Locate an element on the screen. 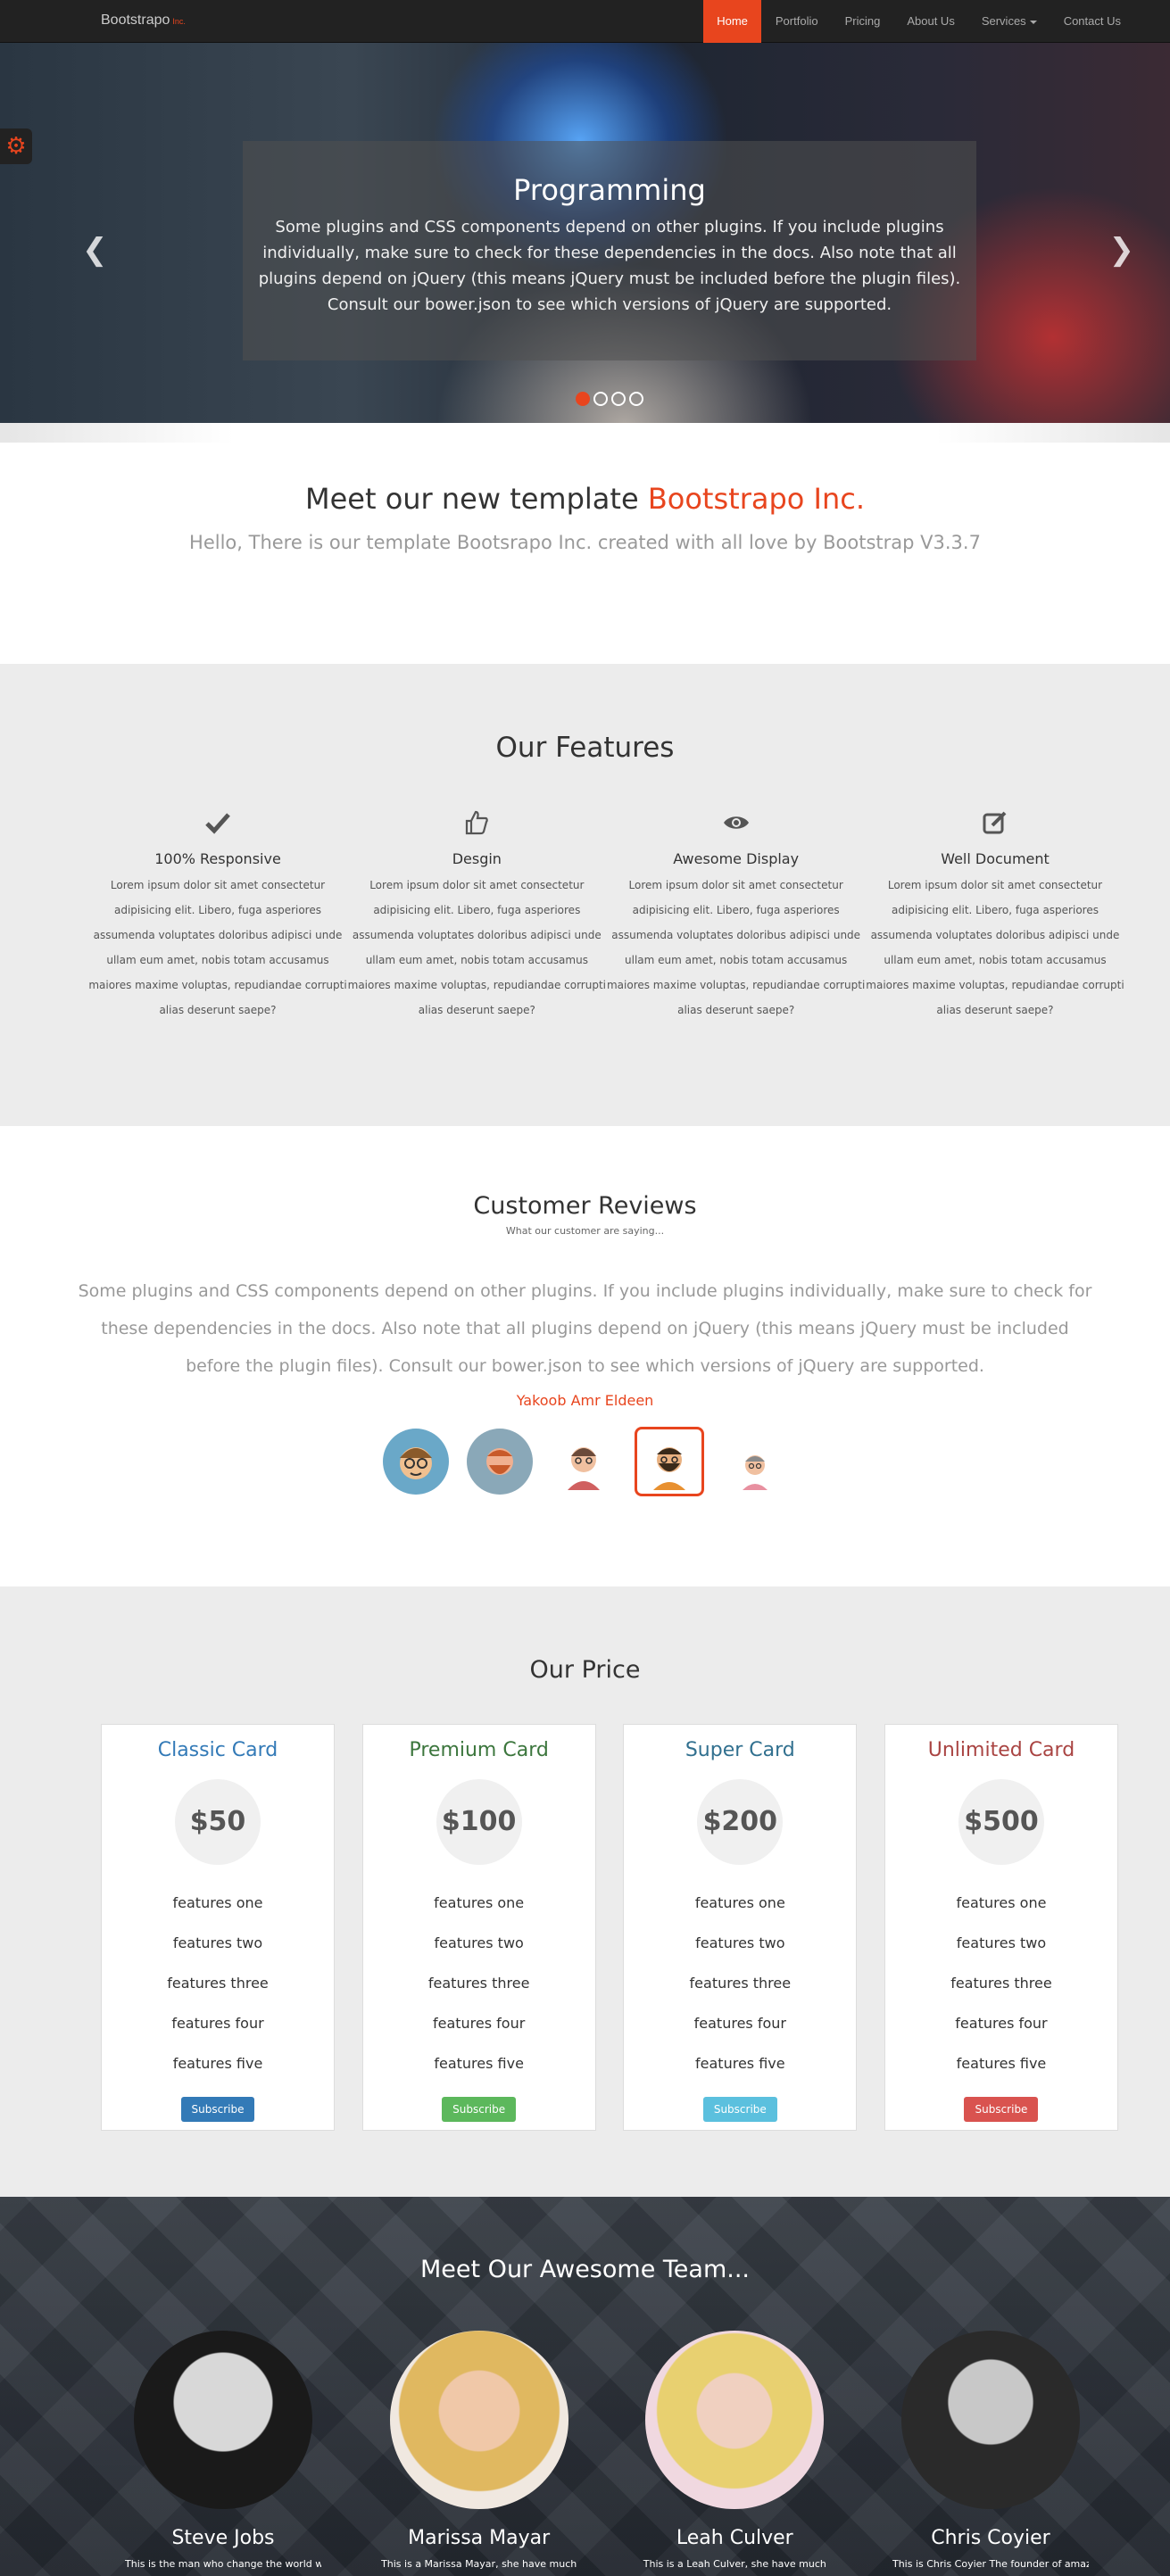  nav-item-about-us: About Us is located at coordinates (930, 21).